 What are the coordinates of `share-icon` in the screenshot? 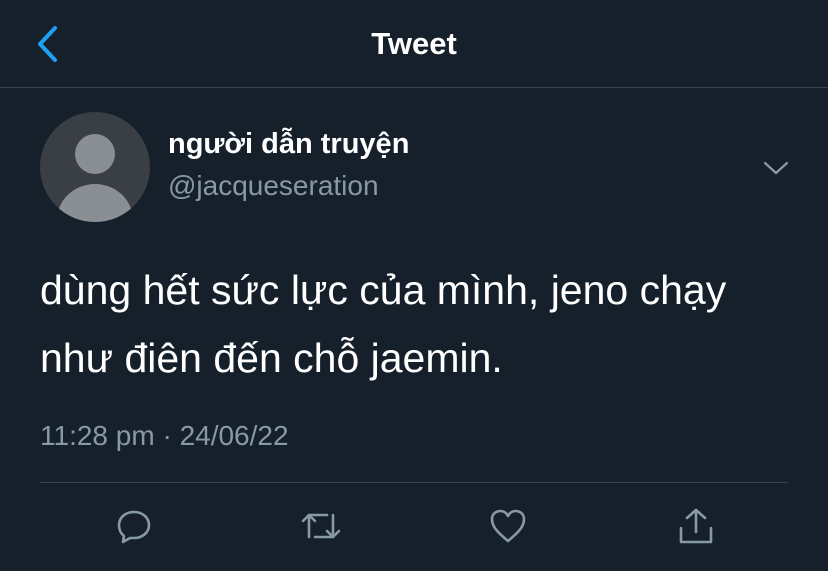 It's located at (696, 526).